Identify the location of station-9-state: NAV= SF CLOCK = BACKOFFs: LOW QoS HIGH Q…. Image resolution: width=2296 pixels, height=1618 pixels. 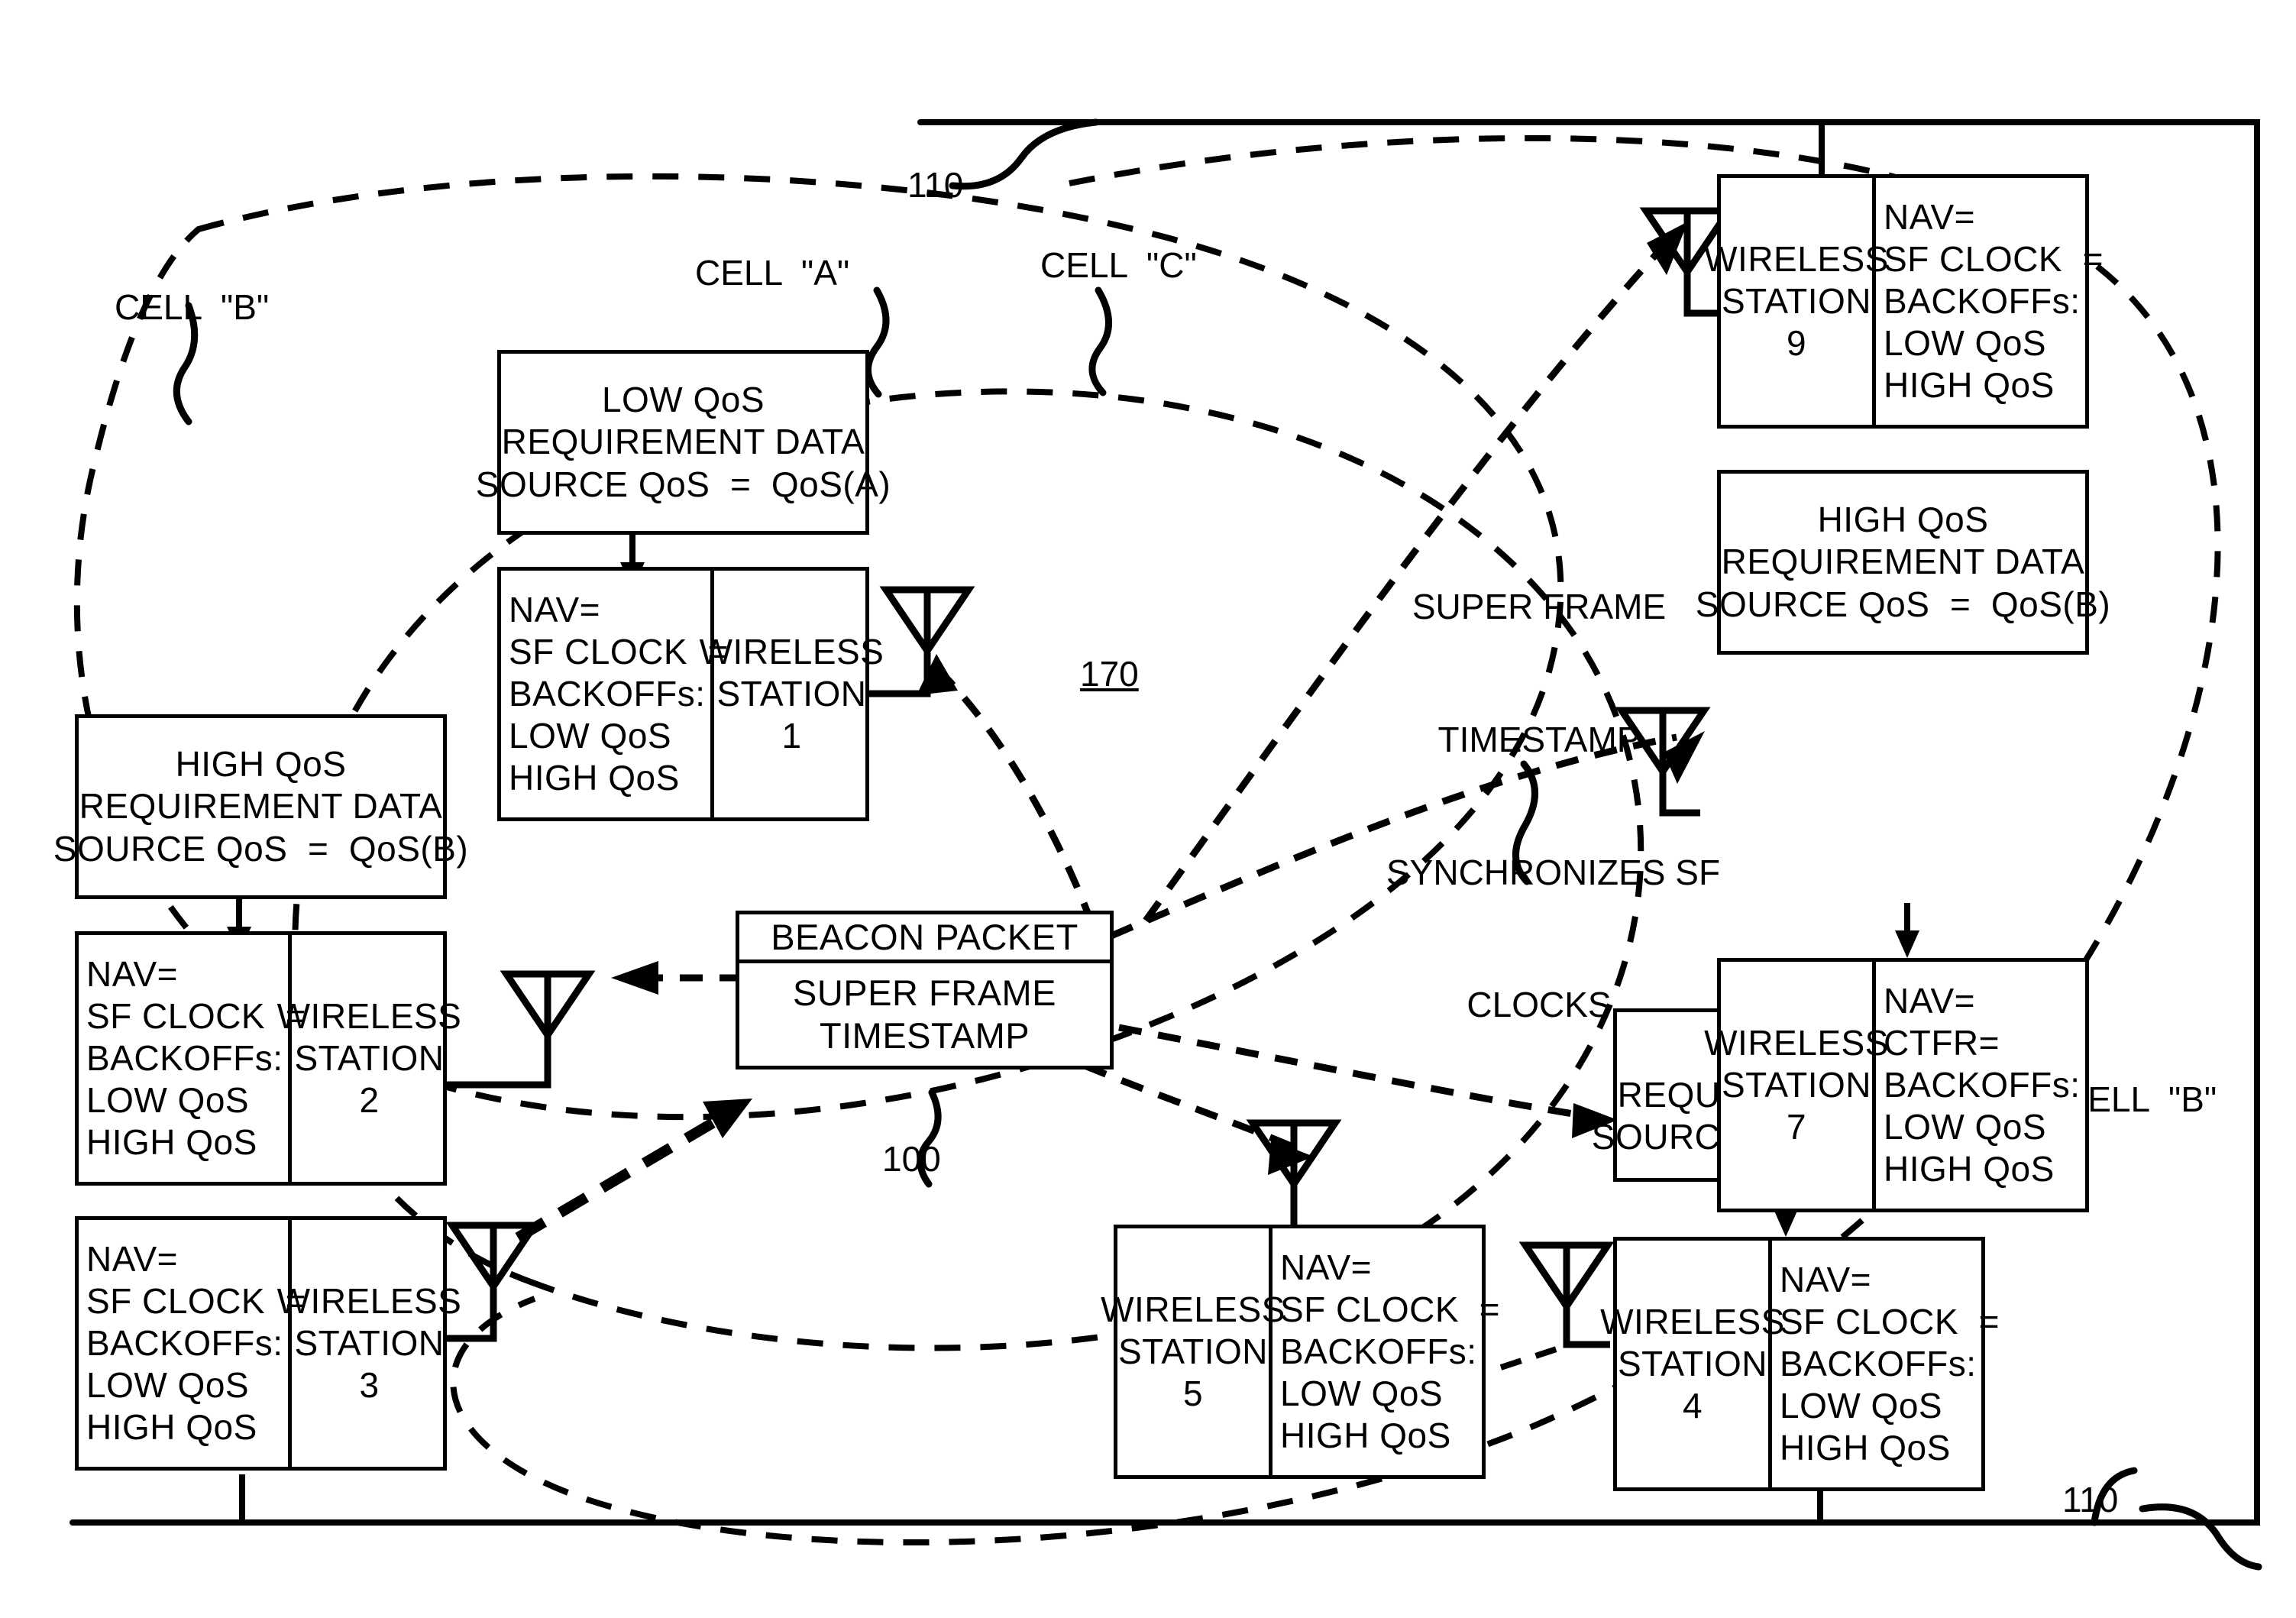
(1989, 301).